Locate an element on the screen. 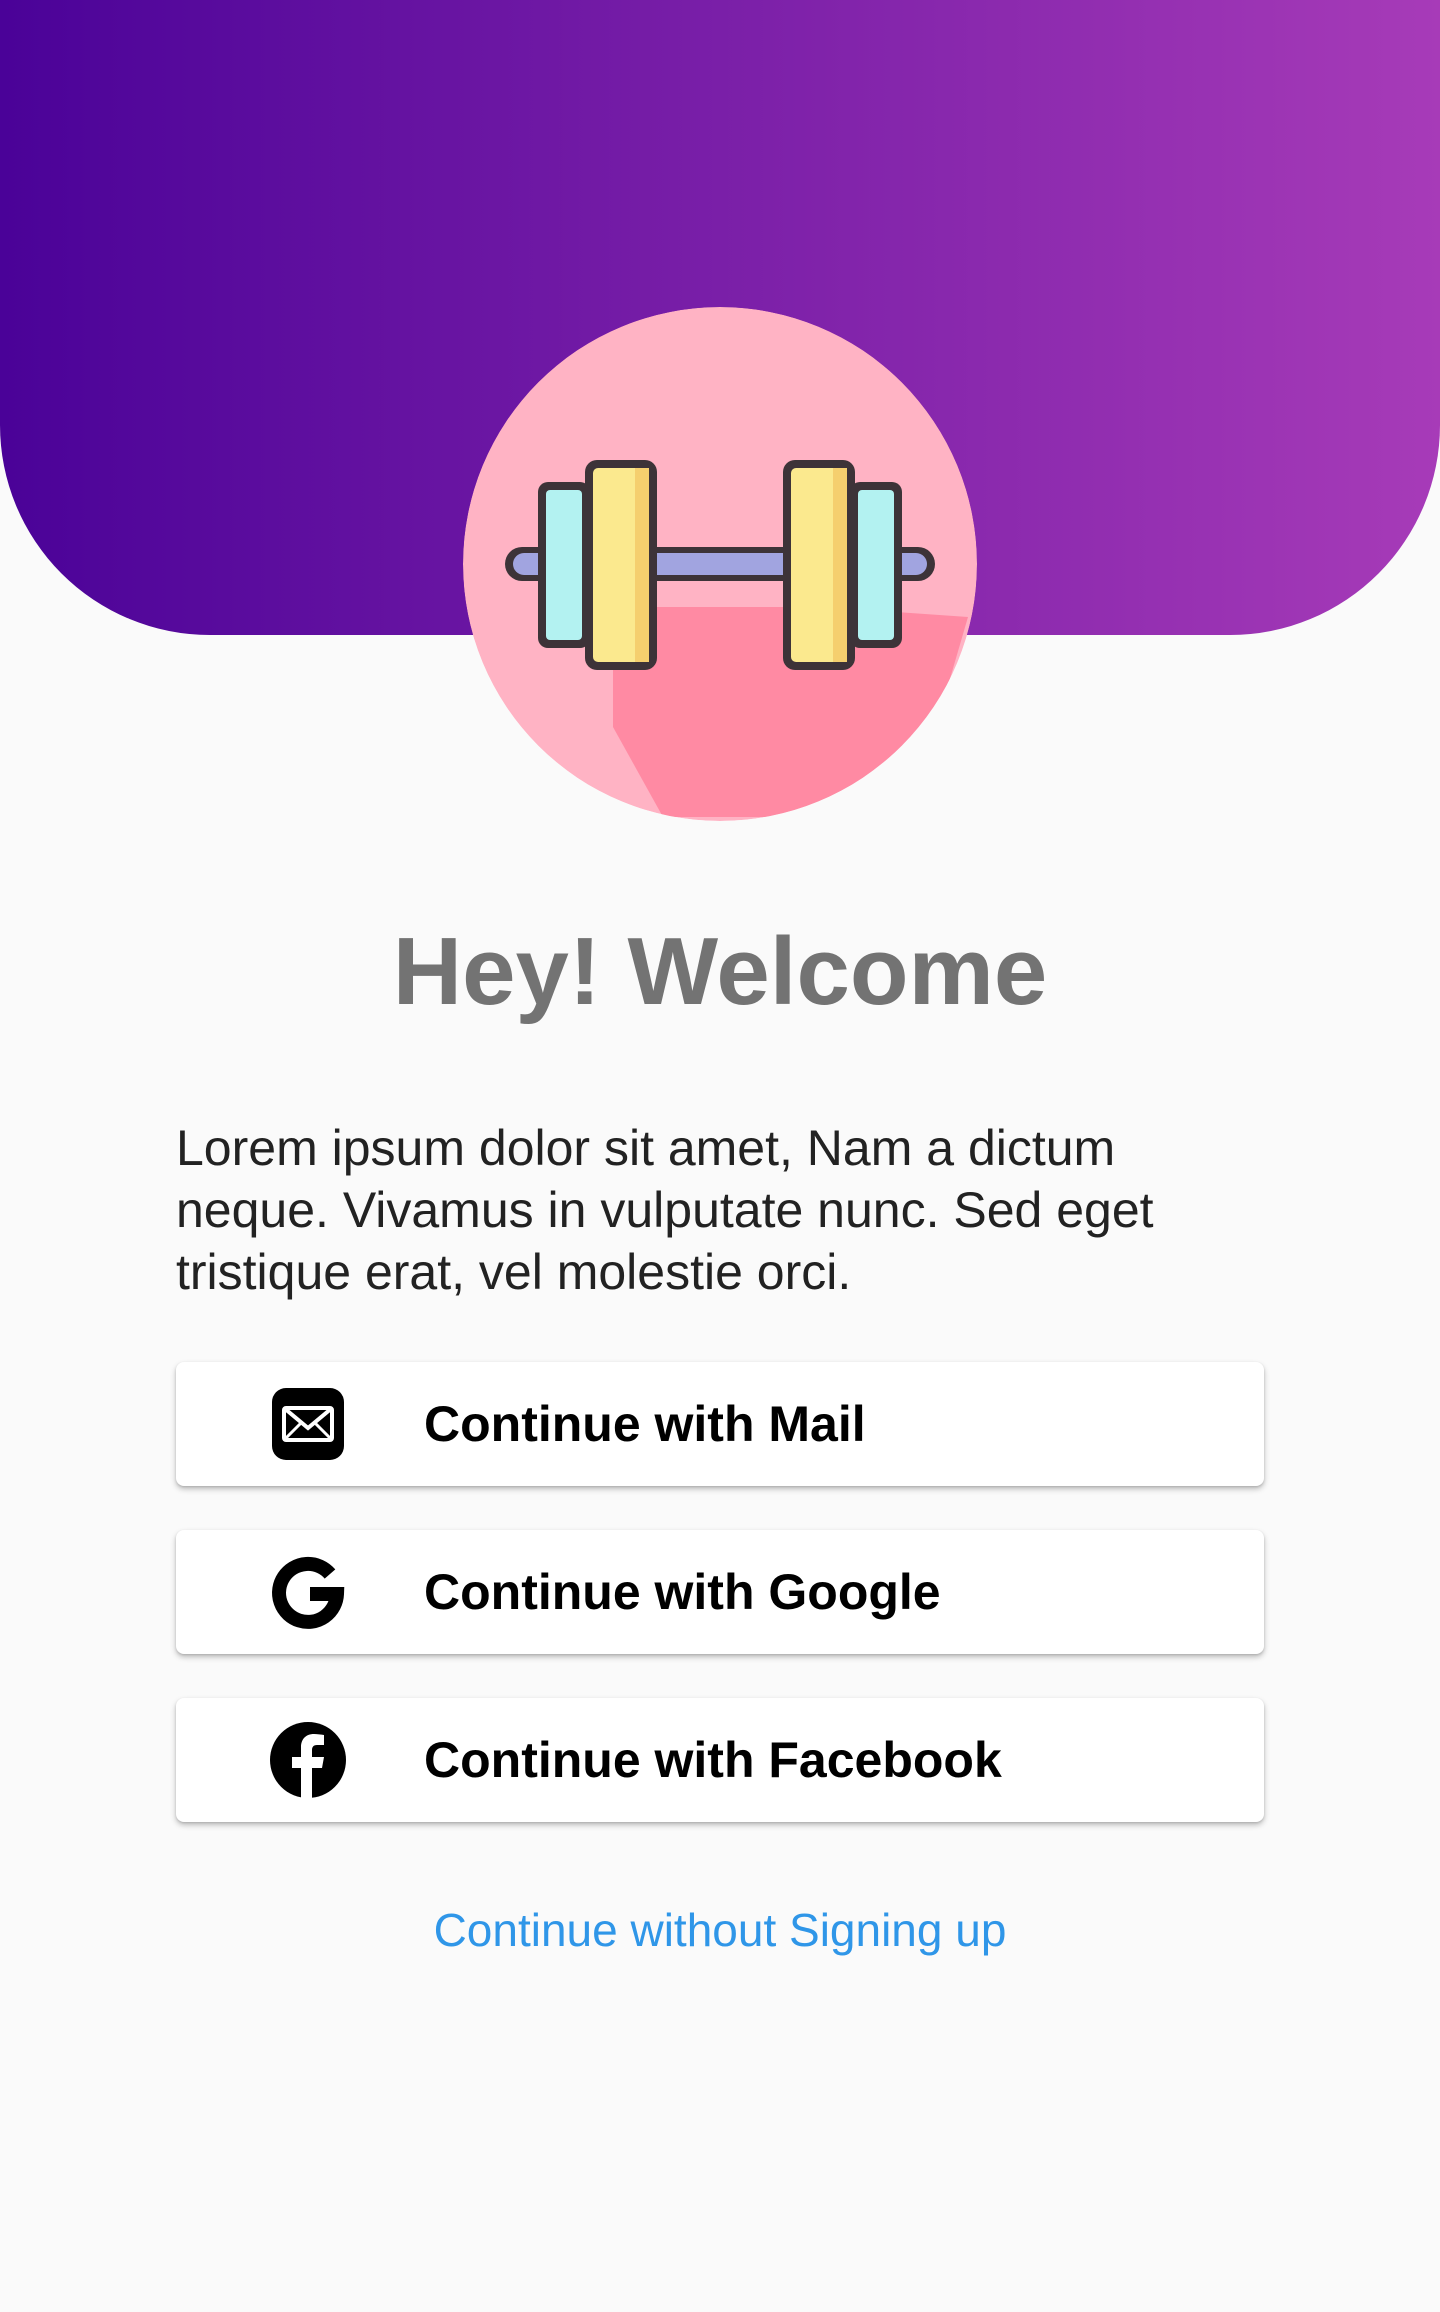 This screenshot has width=1440, height=2312. mail-icon is located at coordinates (308, 1424).